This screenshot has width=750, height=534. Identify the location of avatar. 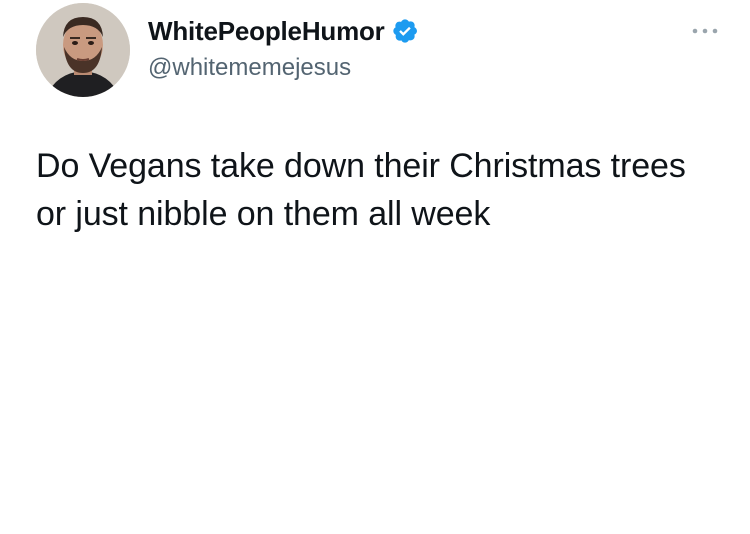
(83, 50).